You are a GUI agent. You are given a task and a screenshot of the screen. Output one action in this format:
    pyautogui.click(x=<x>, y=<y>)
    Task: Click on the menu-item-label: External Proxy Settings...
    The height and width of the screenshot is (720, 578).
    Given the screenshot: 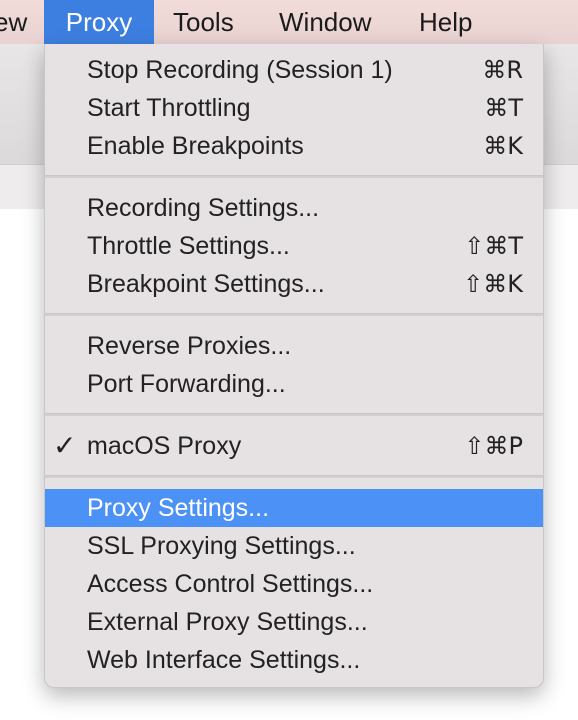 What is the action you would take?
    pyautogui.click(x=227, y=622)
    